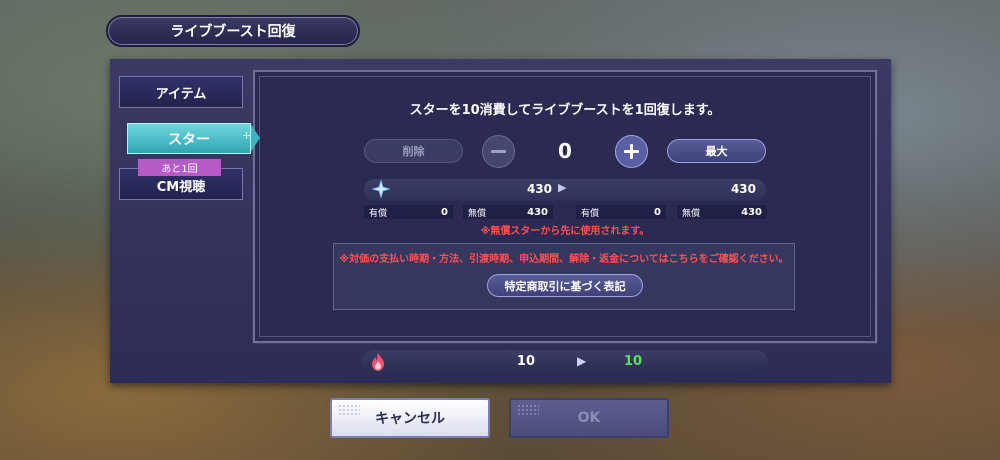 The height and width of the screenshot is (460, 1000). I want to click on ok-button-label: OK, so click(589, 418).